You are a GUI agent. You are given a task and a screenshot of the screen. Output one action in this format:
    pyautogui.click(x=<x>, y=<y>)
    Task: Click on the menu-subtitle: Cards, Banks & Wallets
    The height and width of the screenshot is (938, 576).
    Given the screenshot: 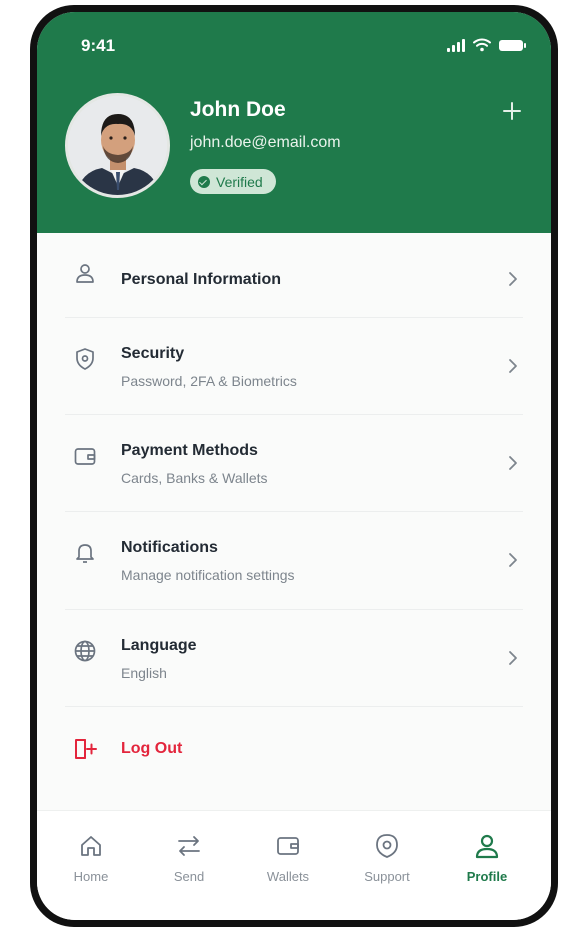 What is the action you would take?
    pyautogui.click(x=194, y=478)
    